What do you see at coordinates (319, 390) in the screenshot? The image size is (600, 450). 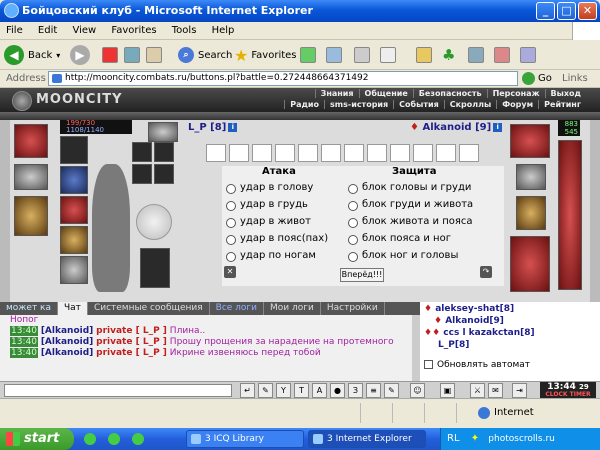 I see `abc-icon: A` at bounding box center [319, 390].